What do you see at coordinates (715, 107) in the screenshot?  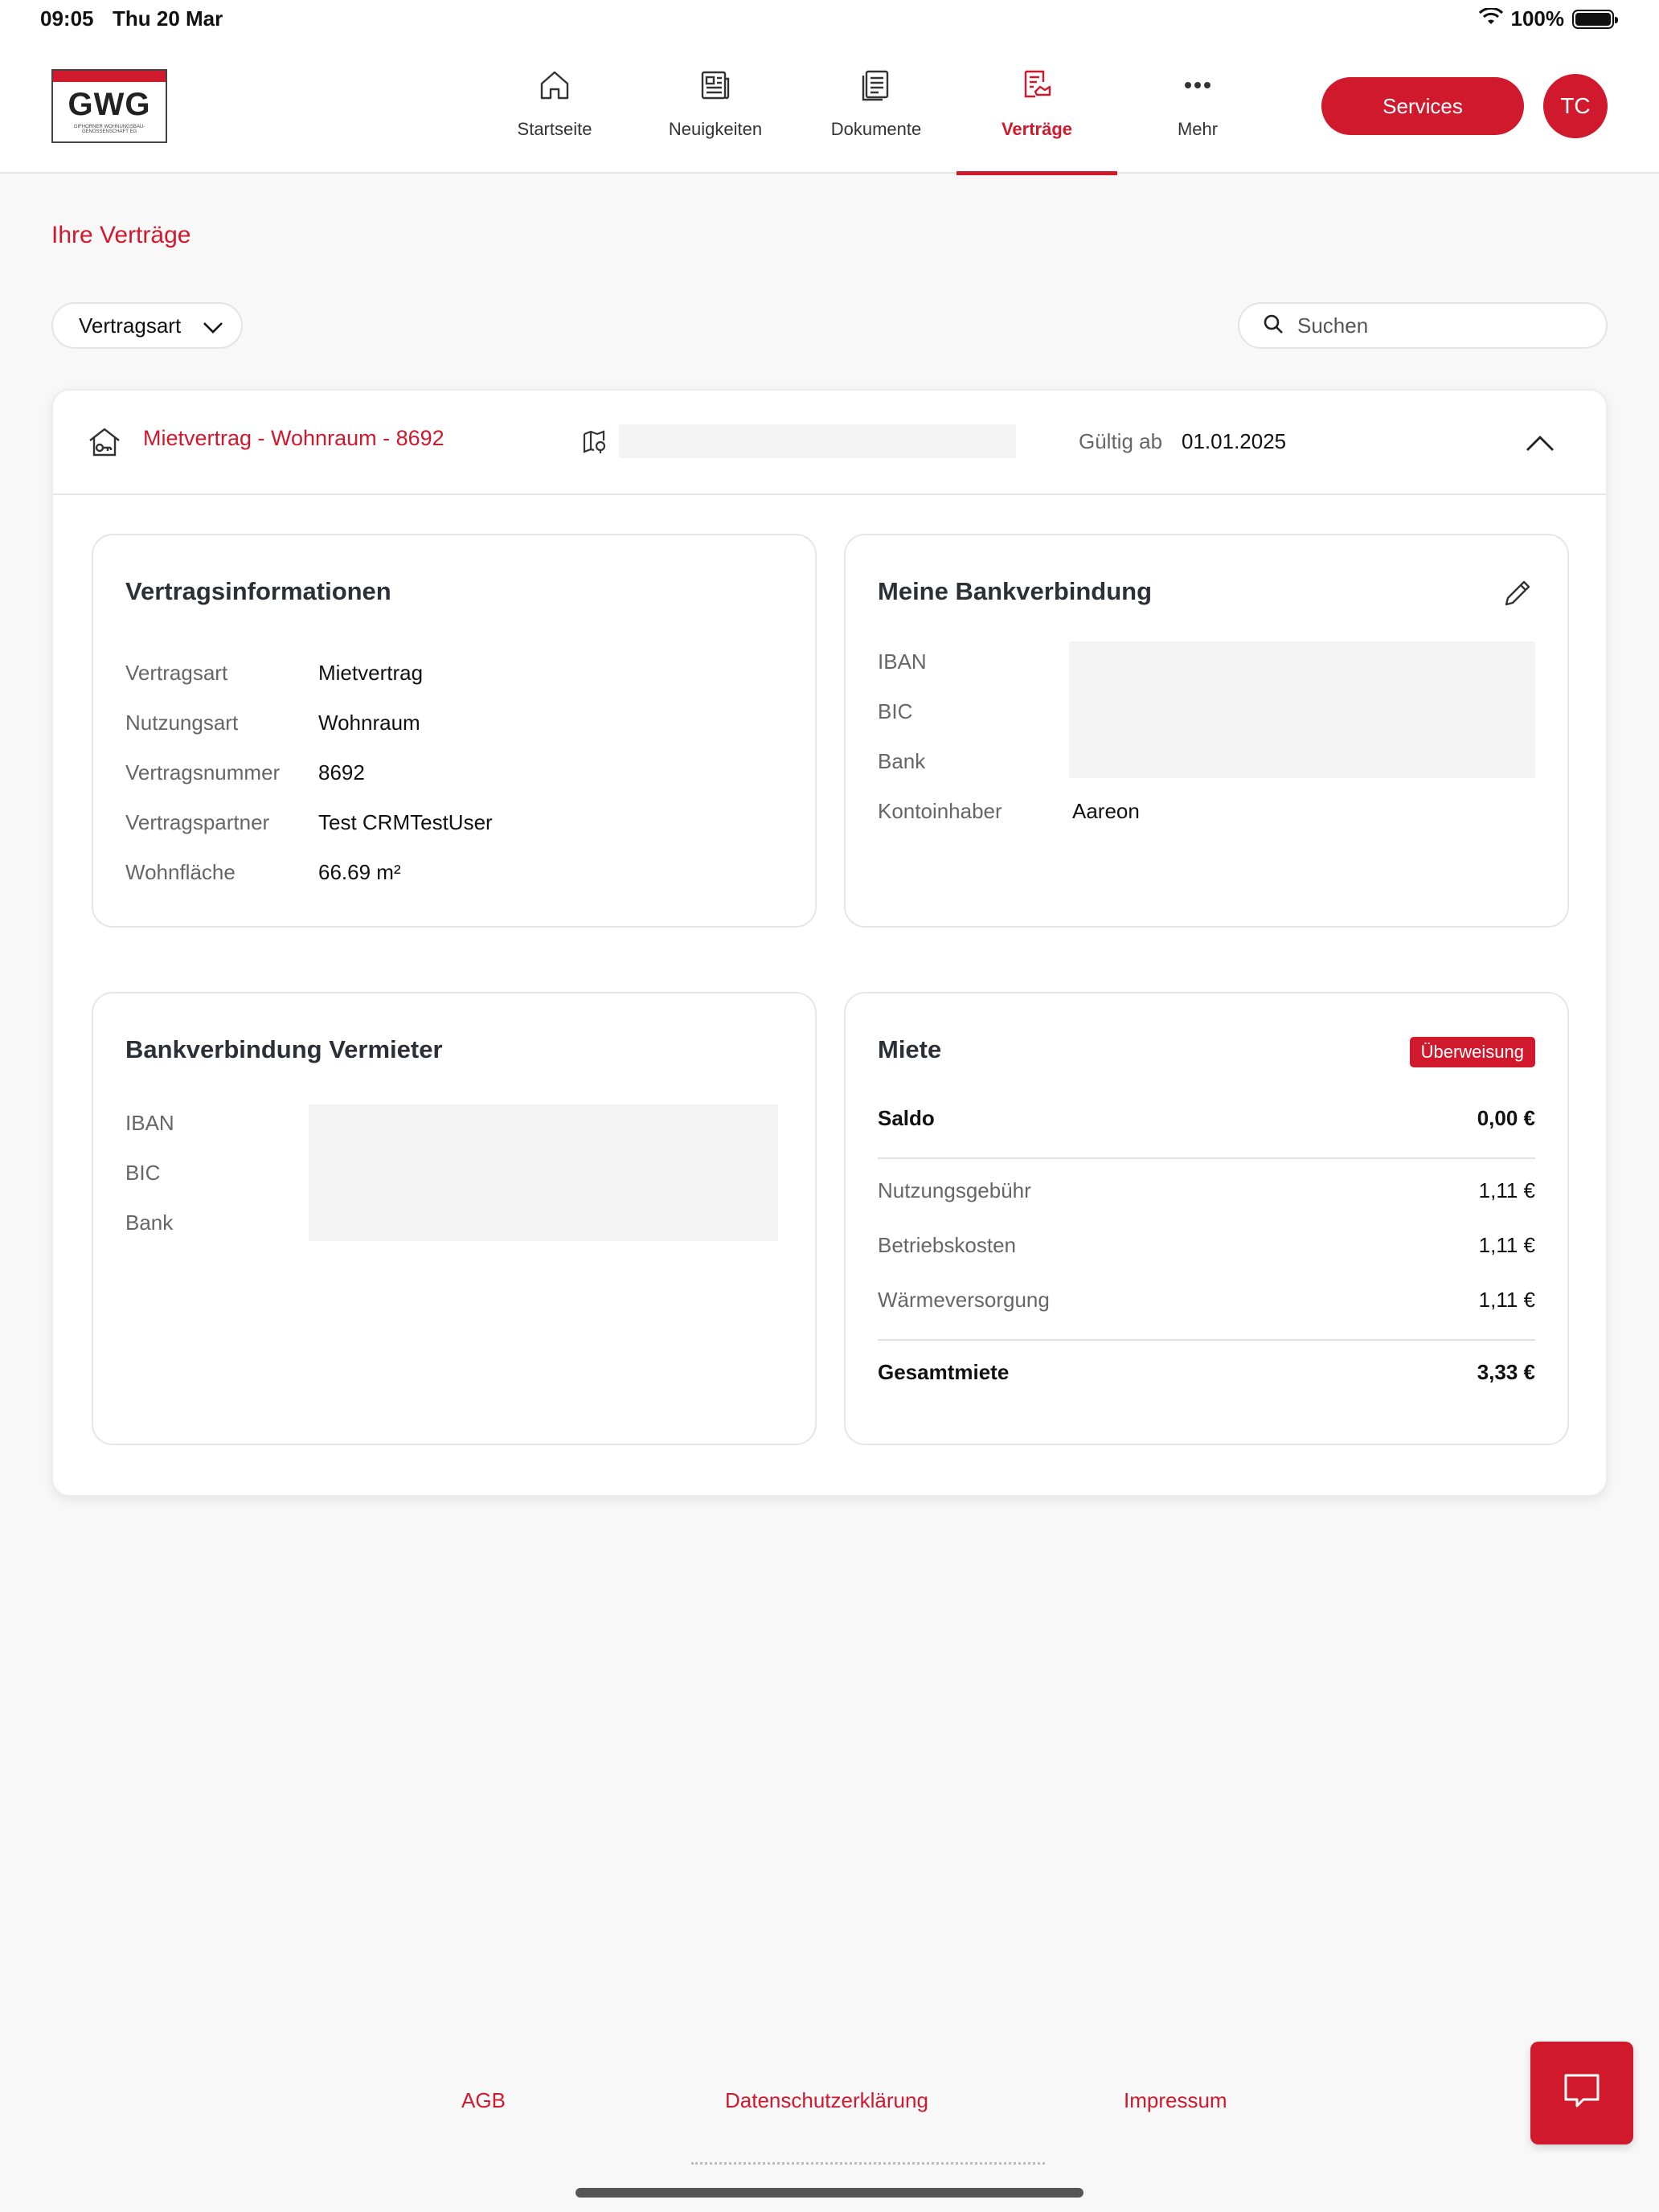 I see `nav-neuigkeiten: Neuigkeiten` at bounding box center [715, 107].